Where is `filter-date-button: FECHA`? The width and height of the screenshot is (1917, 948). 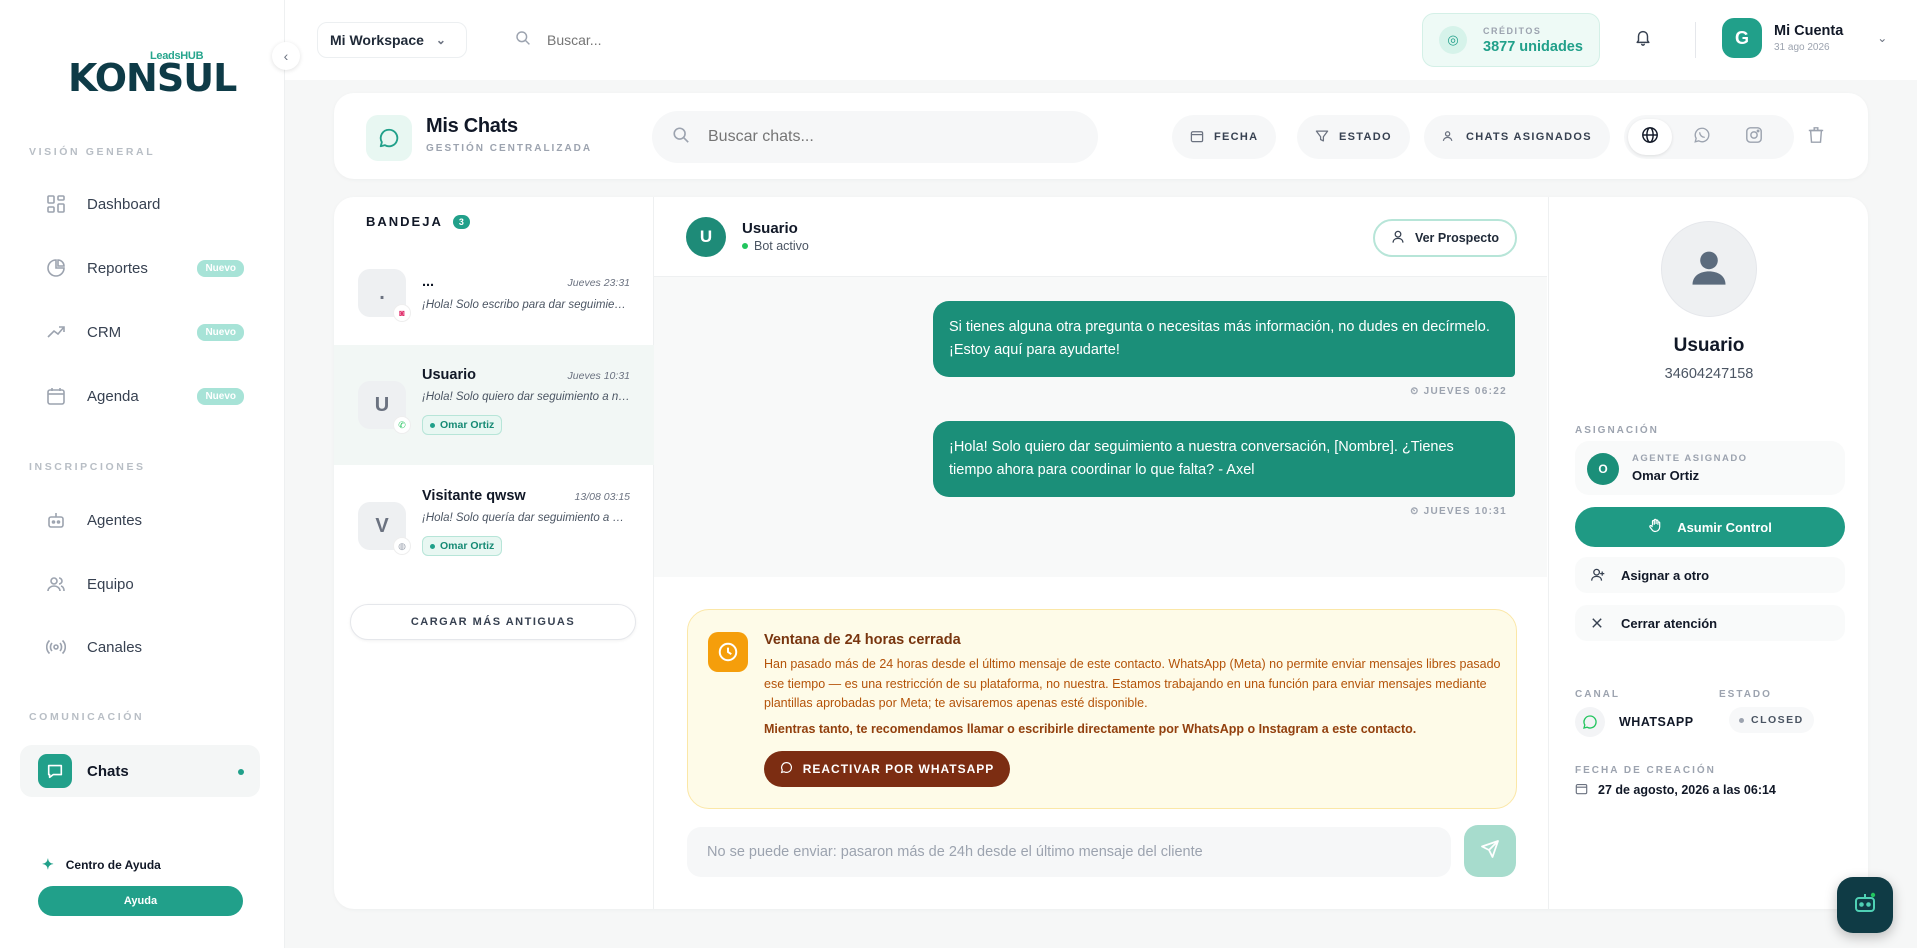
filter-date-button: FECHA is located at coordinates (1224, 137).